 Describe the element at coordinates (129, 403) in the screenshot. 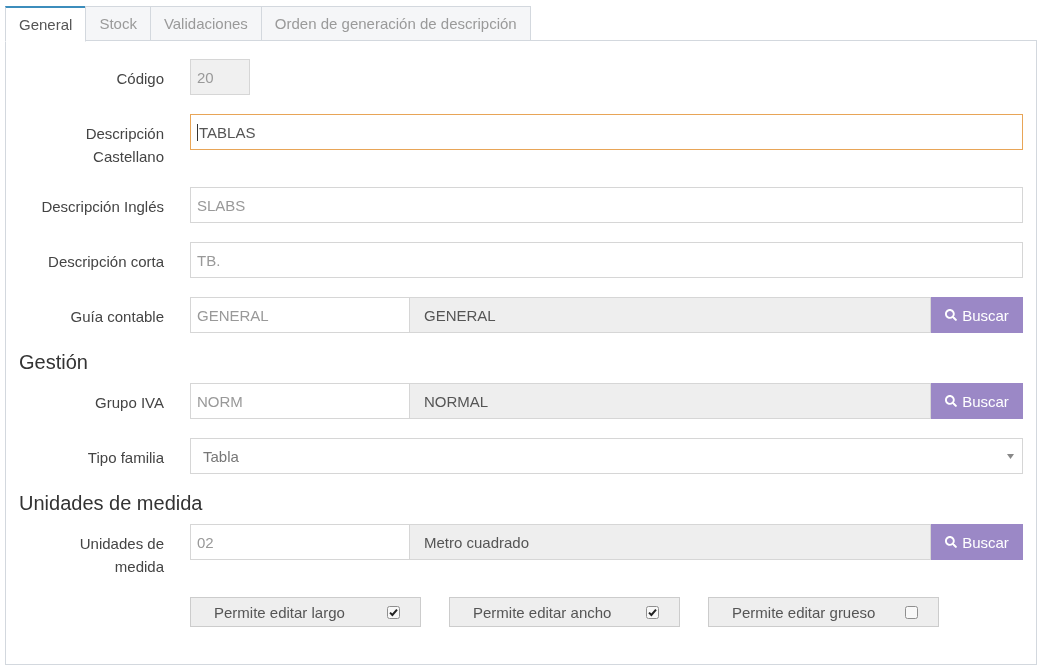

I see `field-label: Grupo IVA` at that location.